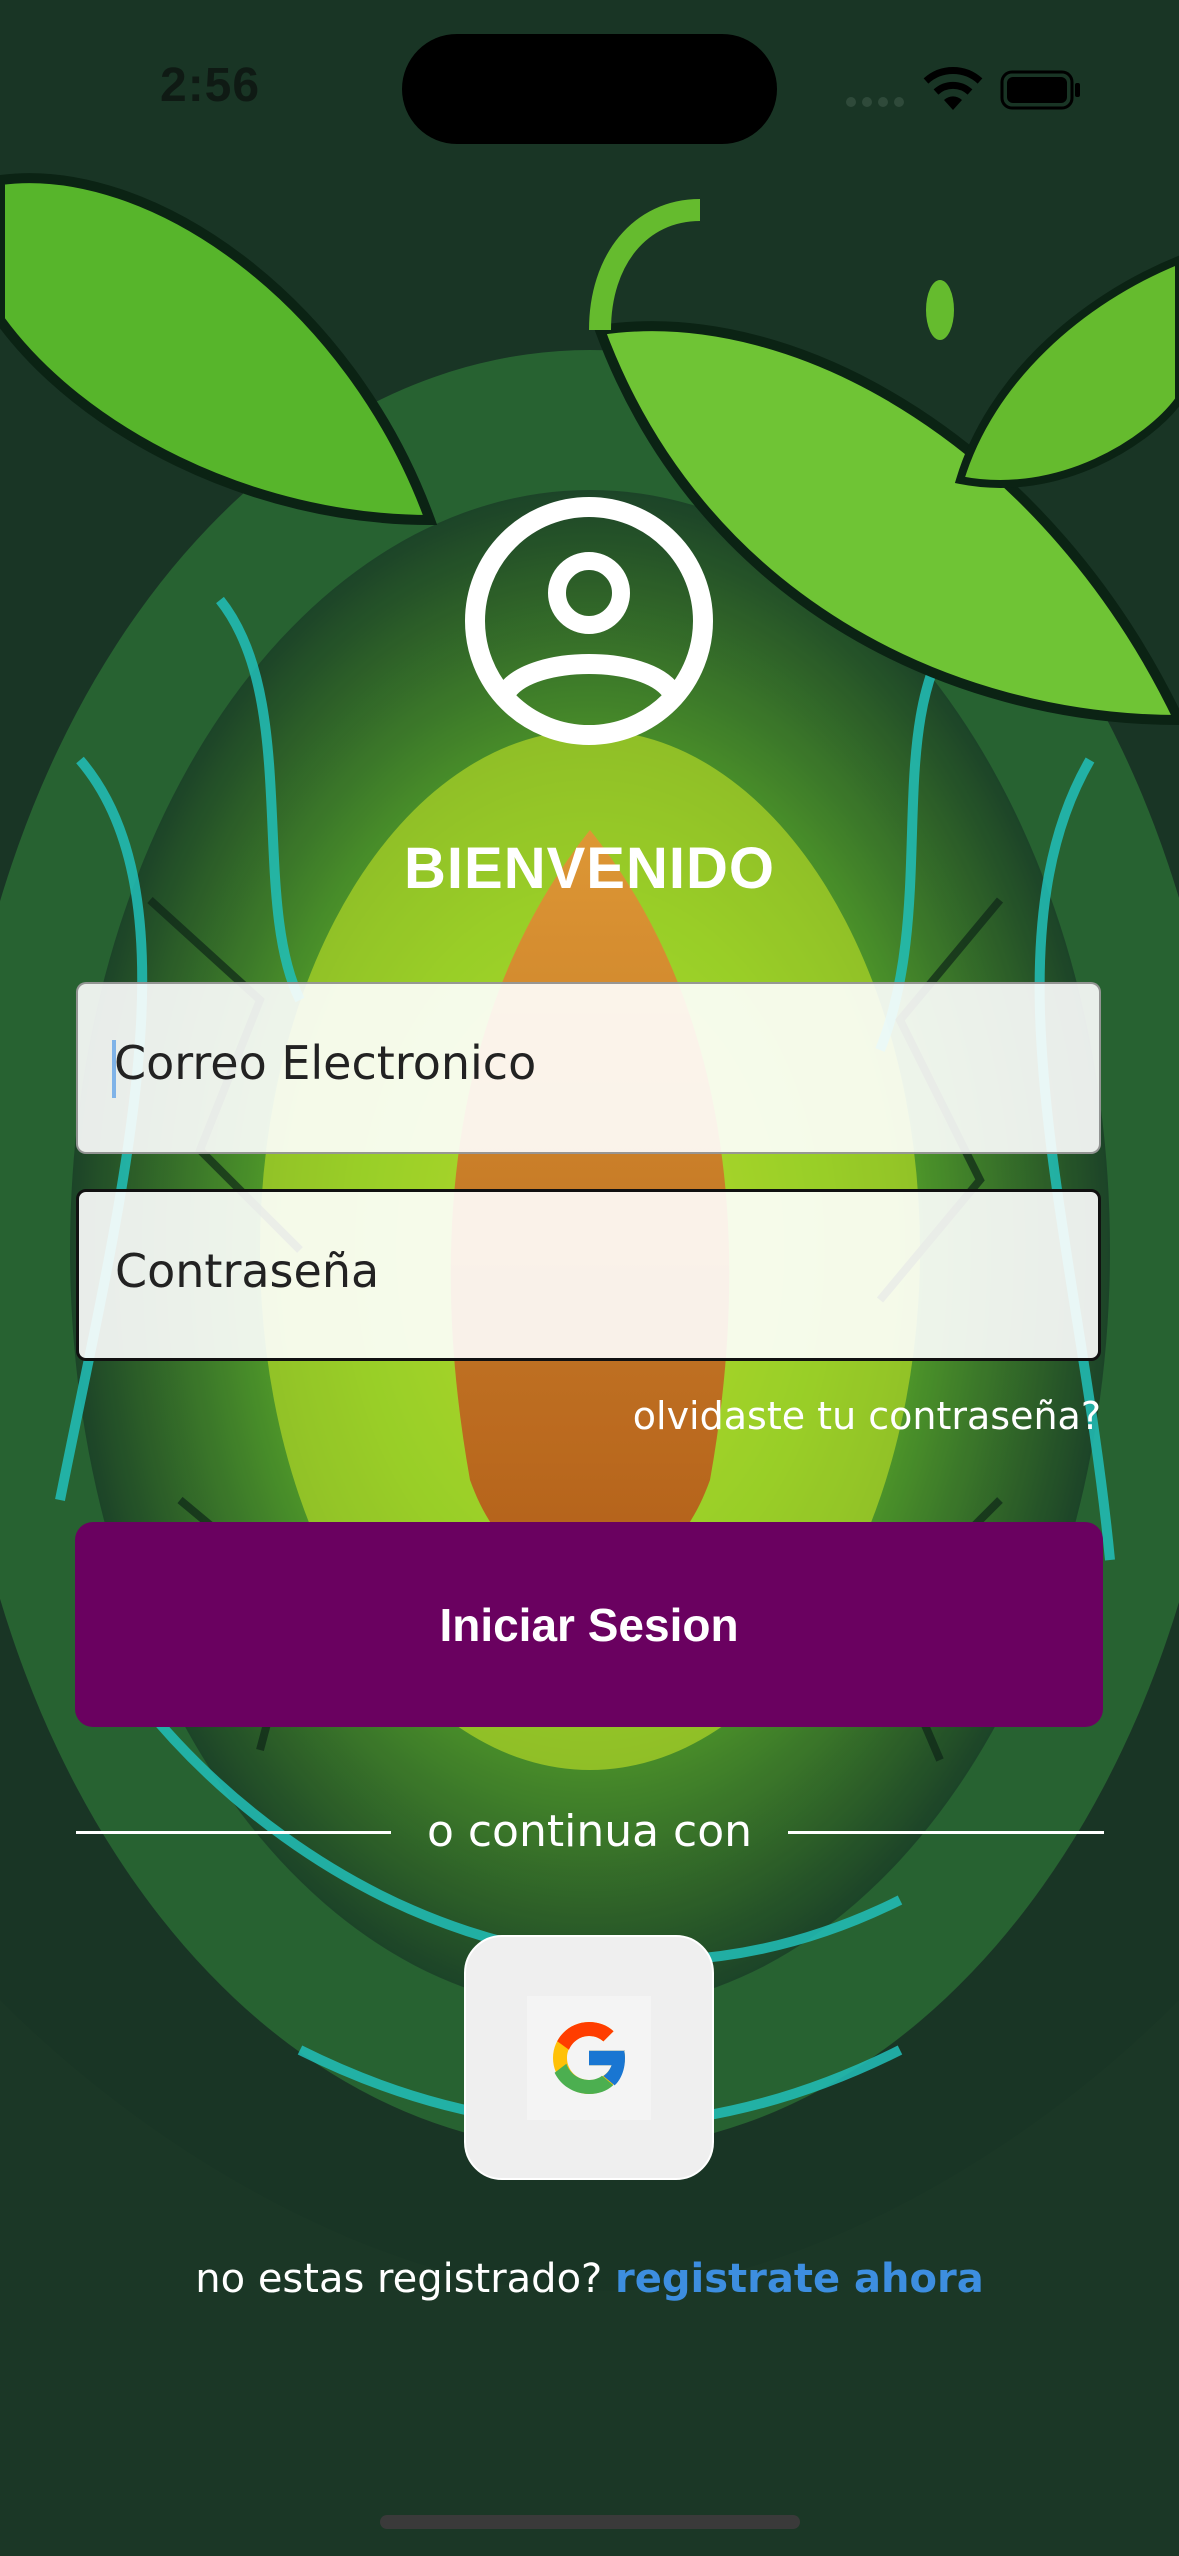  What do you see at coordinates (588, 1275) in the screenshot?
I see `password-field: Contraseña` at bounding box center [588, 1275].